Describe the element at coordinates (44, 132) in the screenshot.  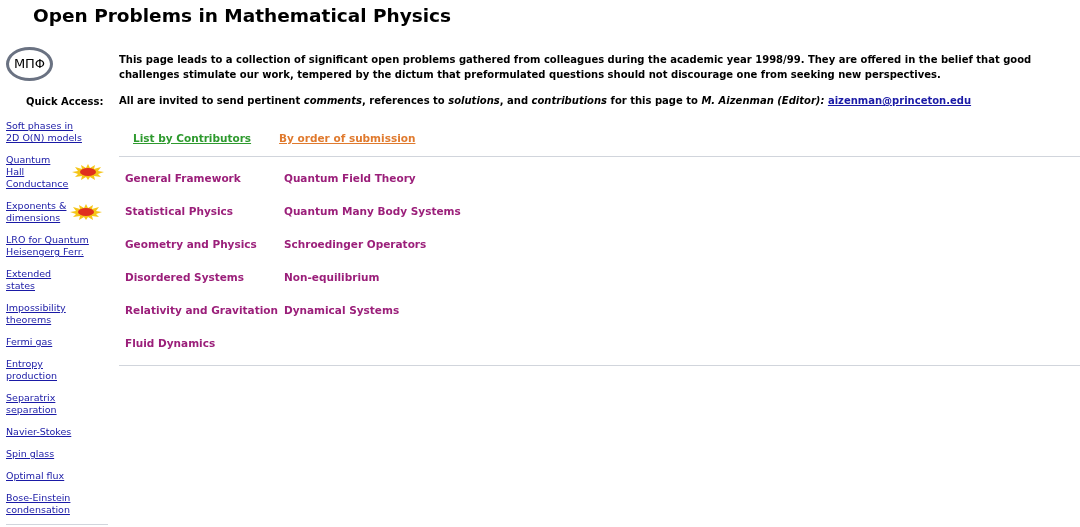
I see `quick-access-link: Soft phases in 2D O(N) models` at that location.